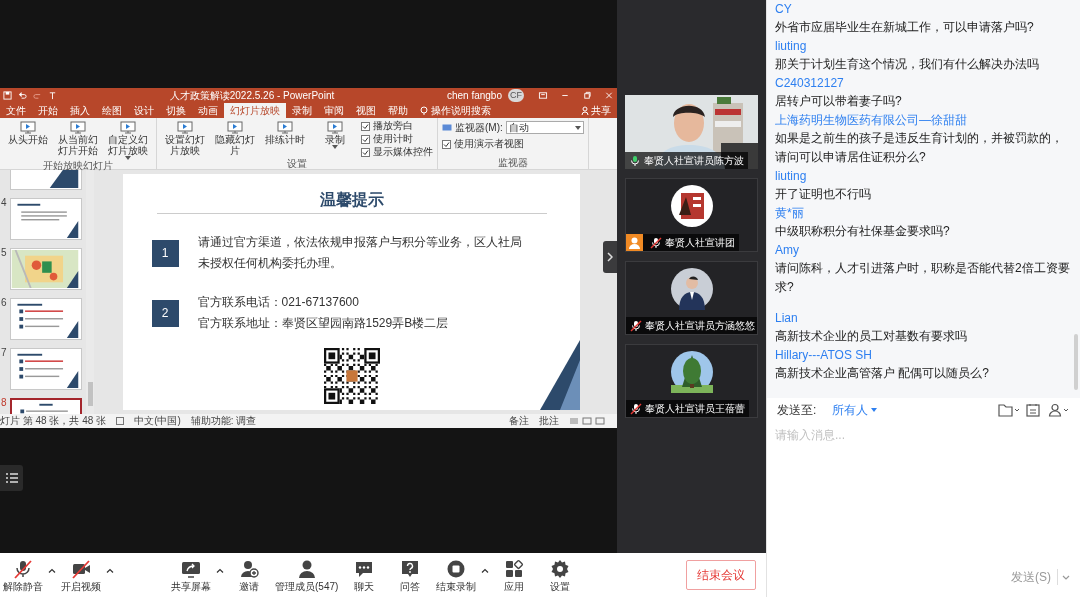 This screenshot has height=597, width=1080. Describe the element at coordinates (393, 139) in the screenshot. I see `checkbox-label: 使用计时` at that location.